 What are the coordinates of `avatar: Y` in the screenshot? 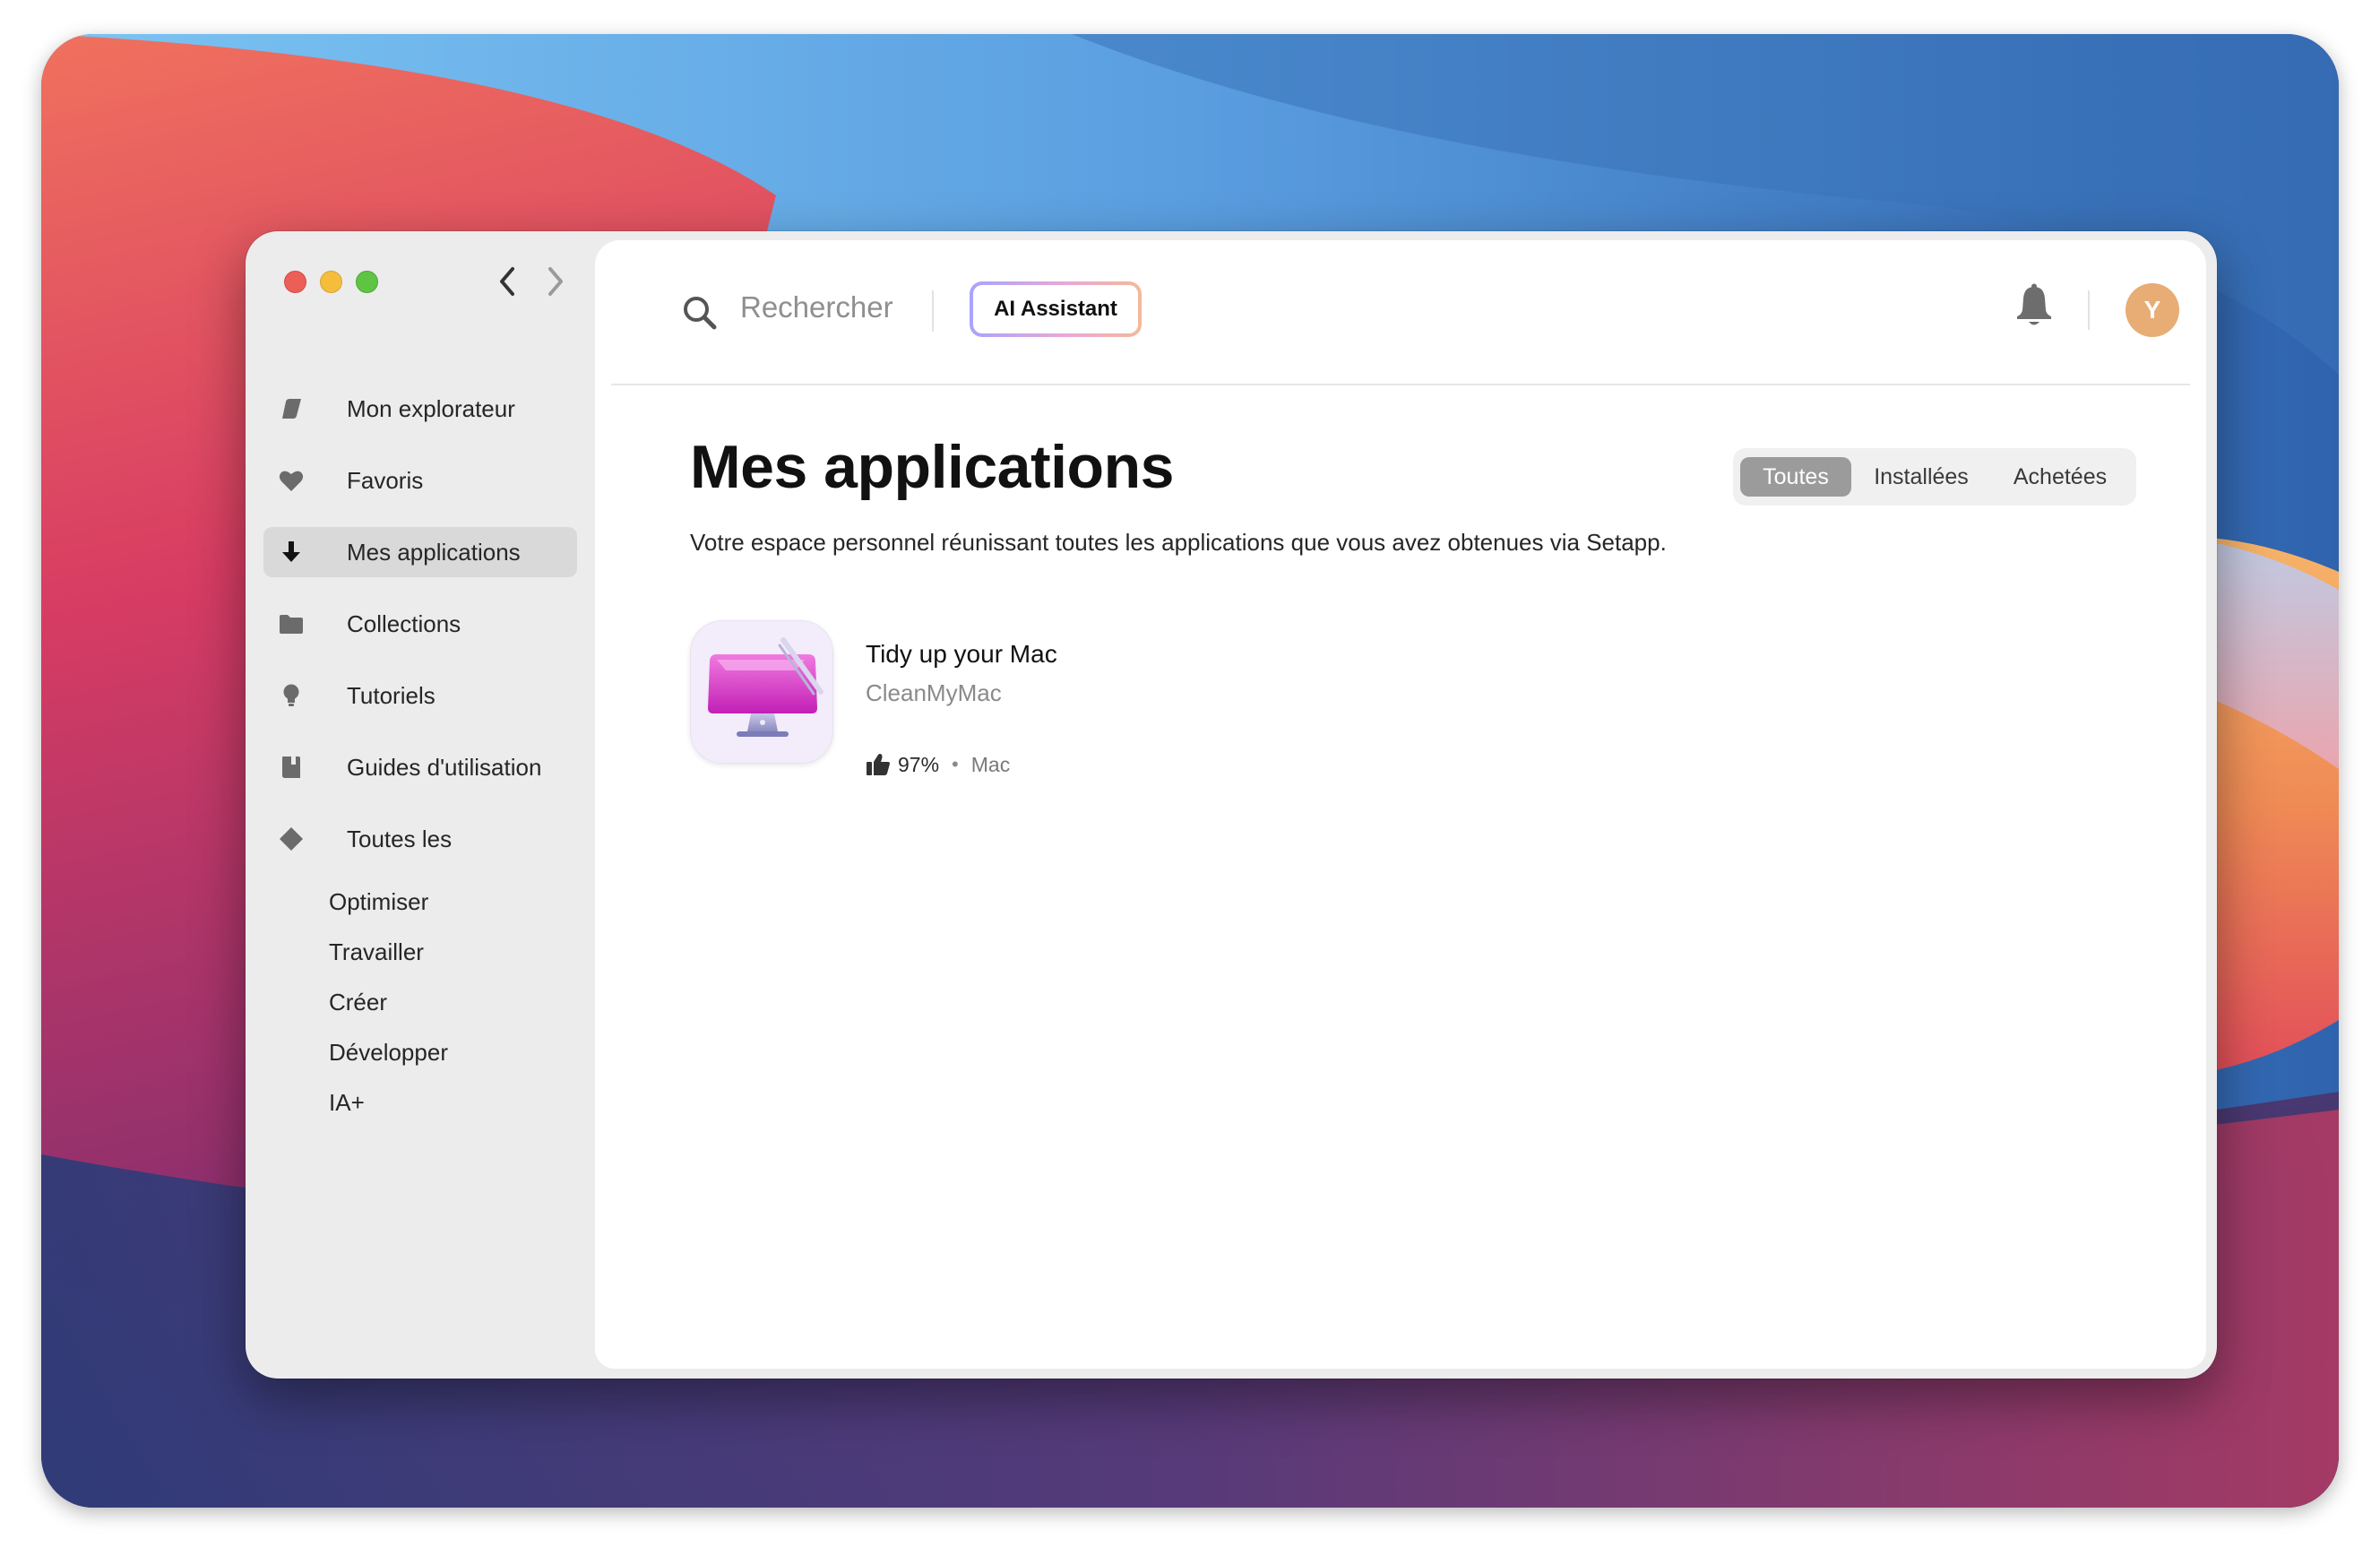 It's located at (2152, 310).